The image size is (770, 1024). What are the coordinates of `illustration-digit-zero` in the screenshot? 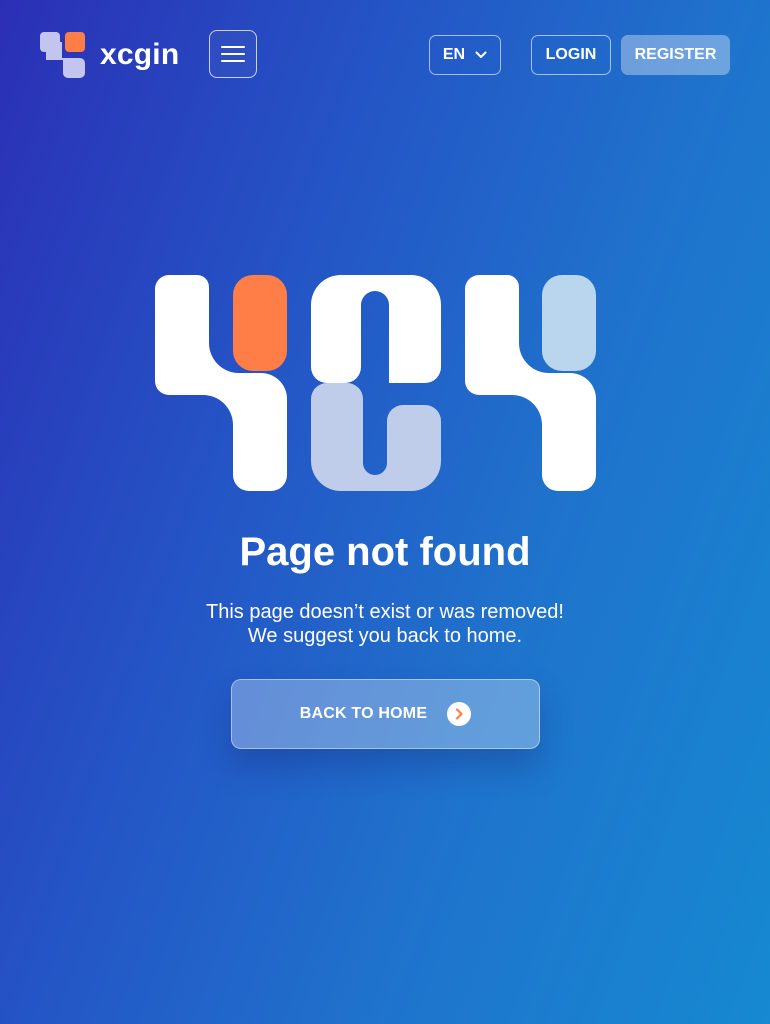 It's located at (376, 383).